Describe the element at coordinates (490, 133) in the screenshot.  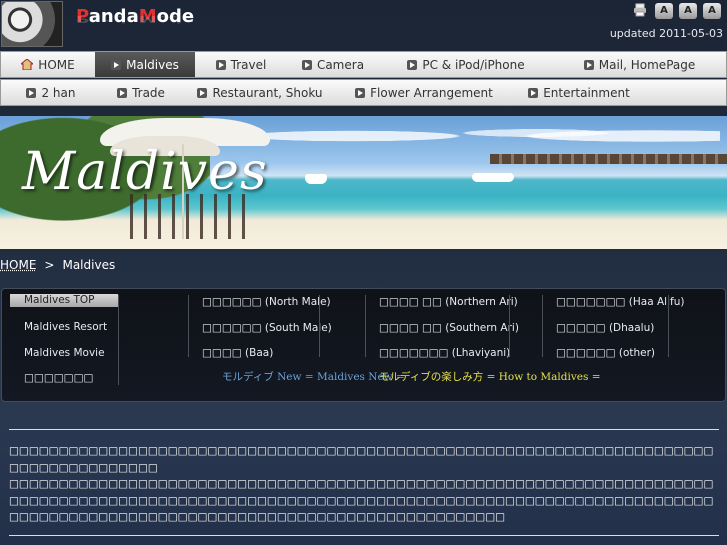
I see `banner-clouds` at that location.